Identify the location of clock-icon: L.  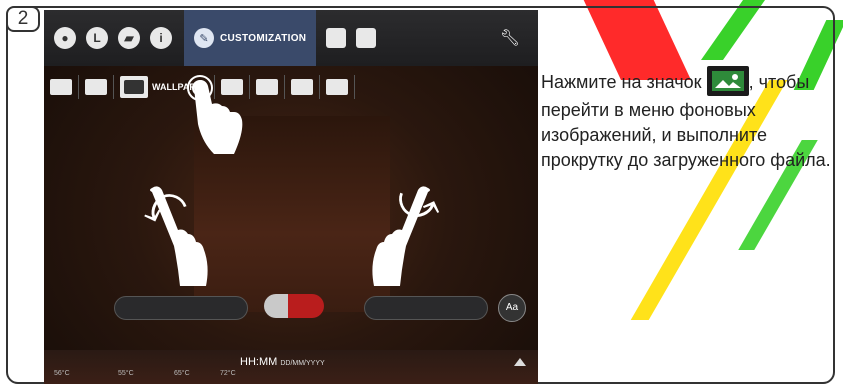
(97, 38).